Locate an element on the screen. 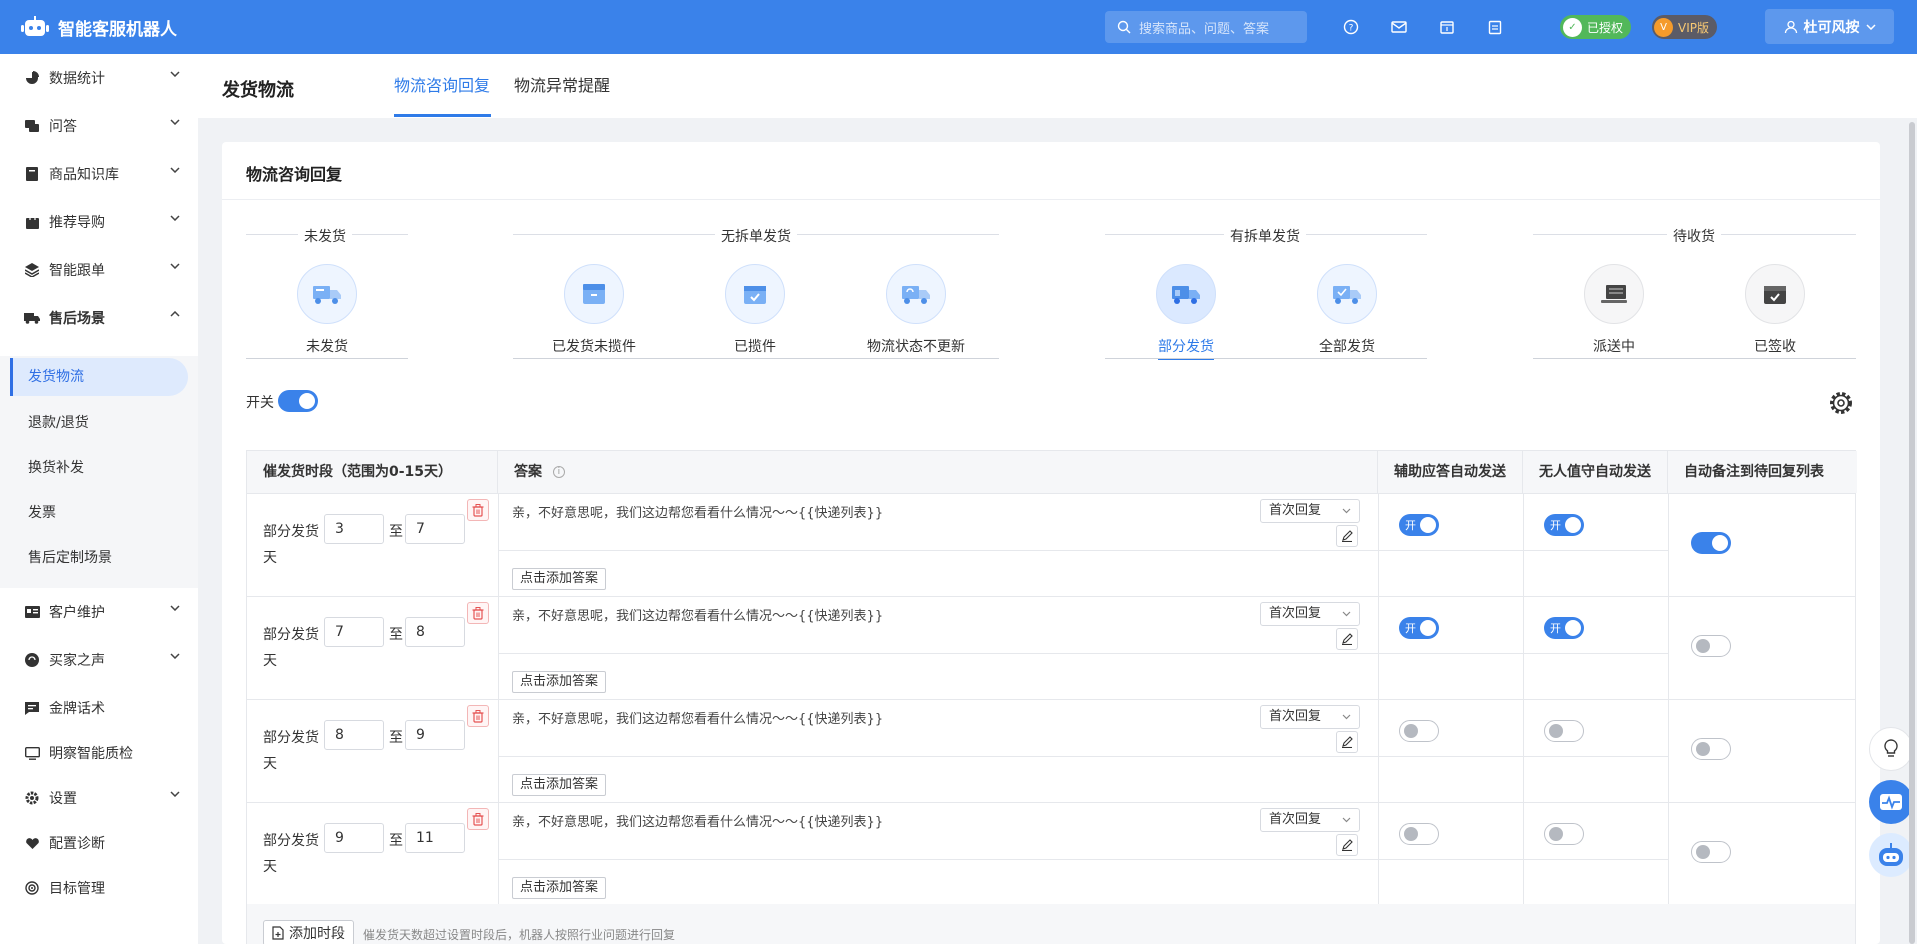 The height and width of the screenshot is (944, 1917). sidebar-item-customer-care: 客户维护 is located at coordinates (99, 612).